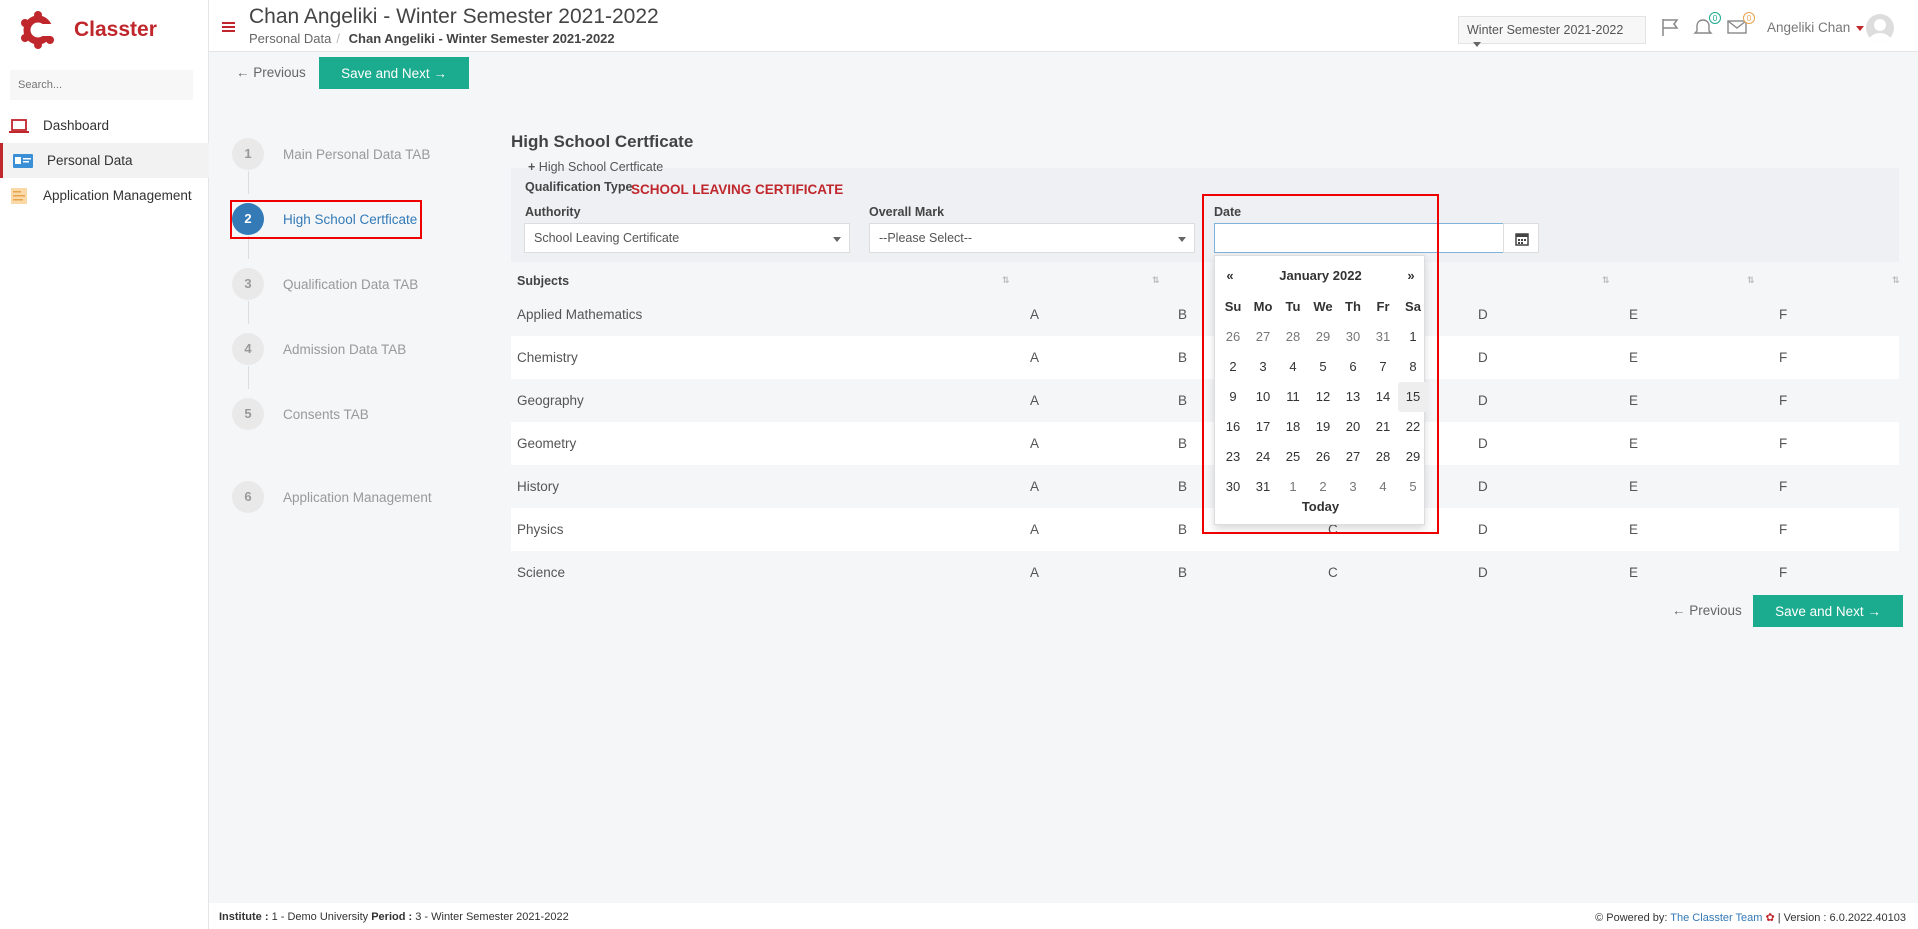 Image resolution: width=1918 pixels, height=929 pixels. Describe the element at coordinates (553, 212) in the screenshot. I see `authority-label: Authority` at that location.